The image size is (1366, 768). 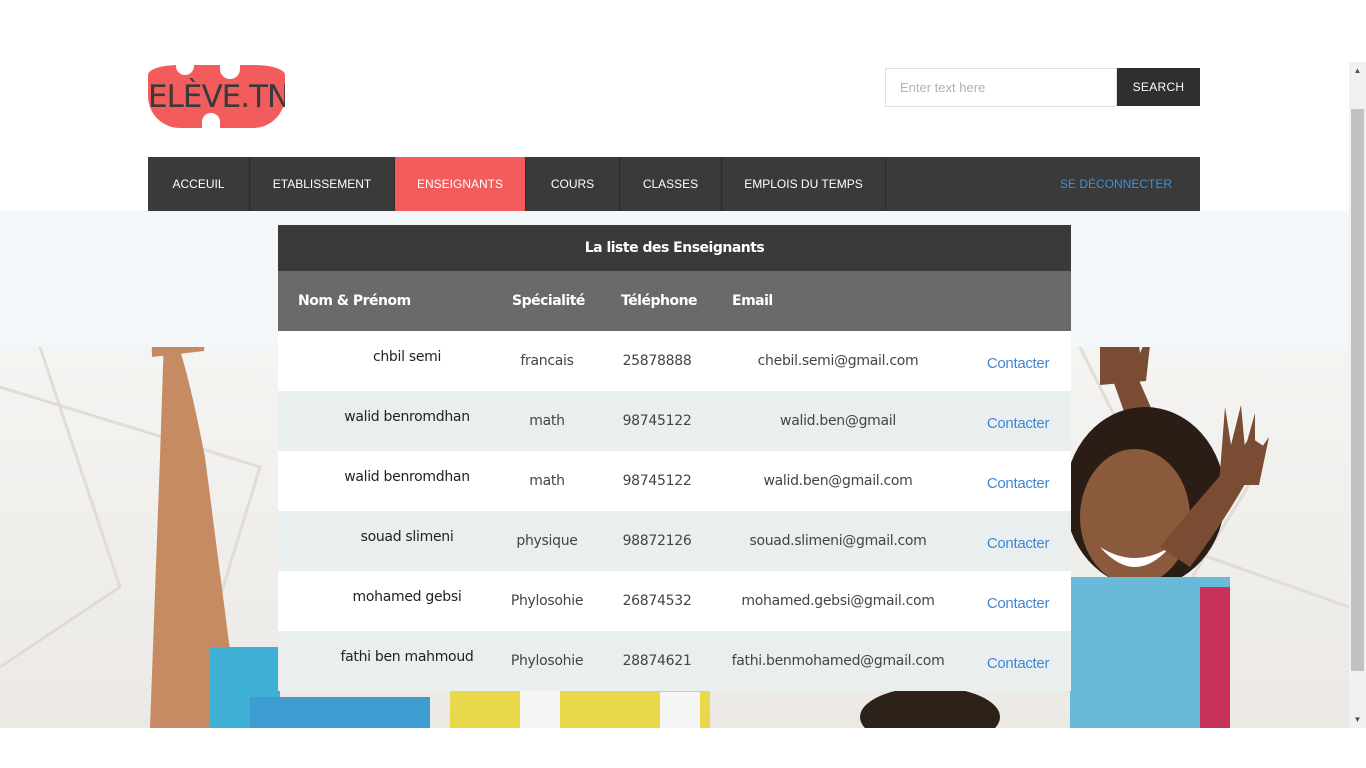 What do you see at coordinates (1158, 87) in the screenshot?
I see `search-button: SEARCH` at bounding box center [1158, 87].